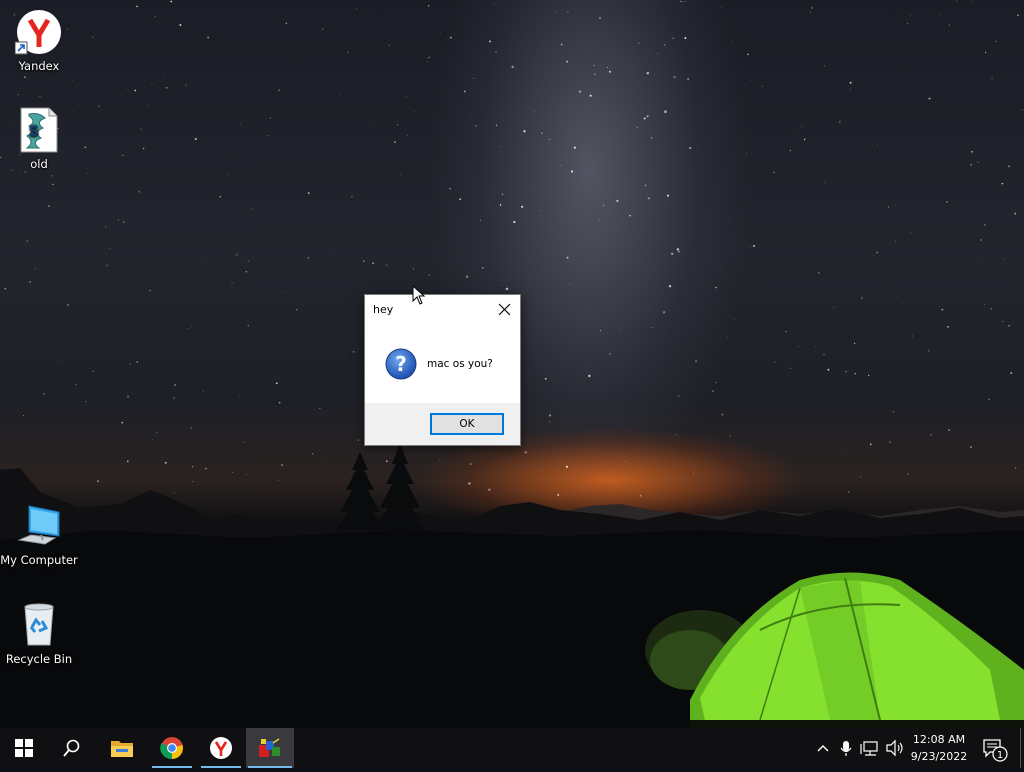 This screenshot has height=772, width=1024. I want to click on microphone-icon, so click(846, 748).